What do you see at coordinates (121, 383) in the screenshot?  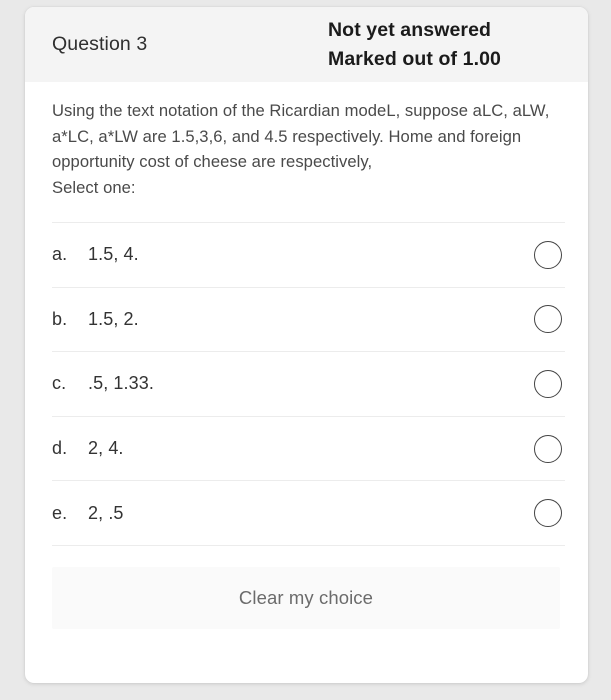 I see `option-text: .5, 1.33.` at bounding box center [121, 383].